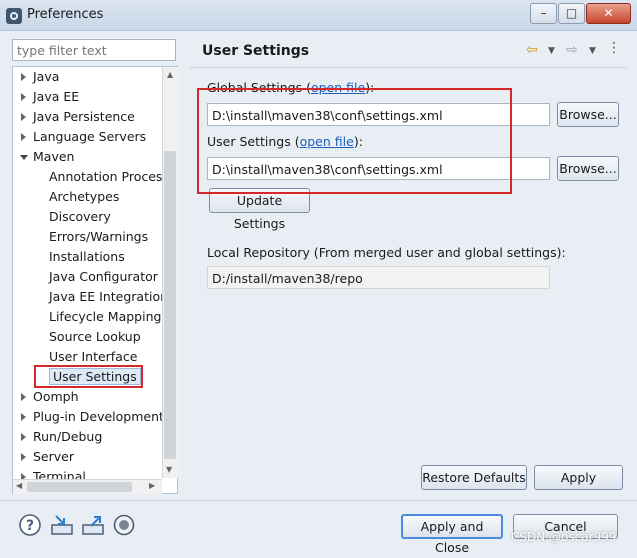 This screenshot has height=558, width=637. What do you see at coordinates (84, 116) in the screenshot?
I see `tree-item-label: Java Persistence` at bounding box center [84, 116].